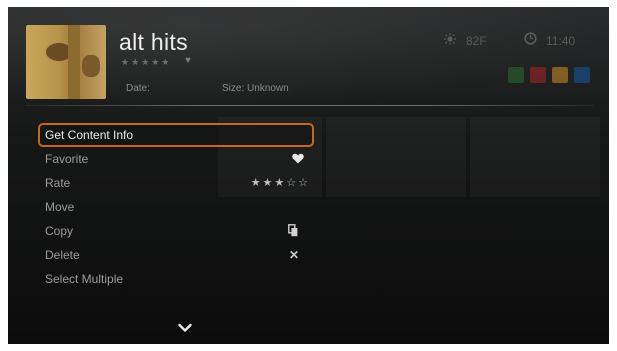 Image resolution: width=617 pixels, height=351 pixels. What do you see at coordinates (450, 39) in the screenshot?
I see `weather-sun-icon` at bounding box center [450, 39].